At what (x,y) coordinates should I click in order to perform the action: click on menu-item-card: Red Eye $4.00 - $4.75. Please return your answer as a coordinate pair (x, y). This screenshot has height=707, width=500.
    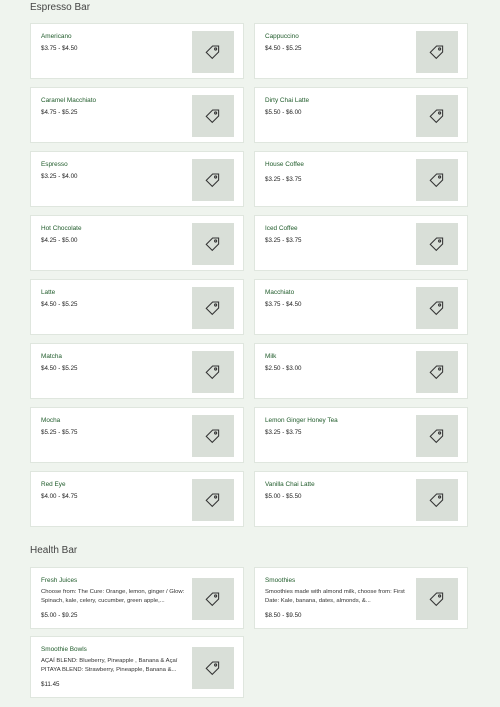
    Looking at the image, I should click on (137, 499).